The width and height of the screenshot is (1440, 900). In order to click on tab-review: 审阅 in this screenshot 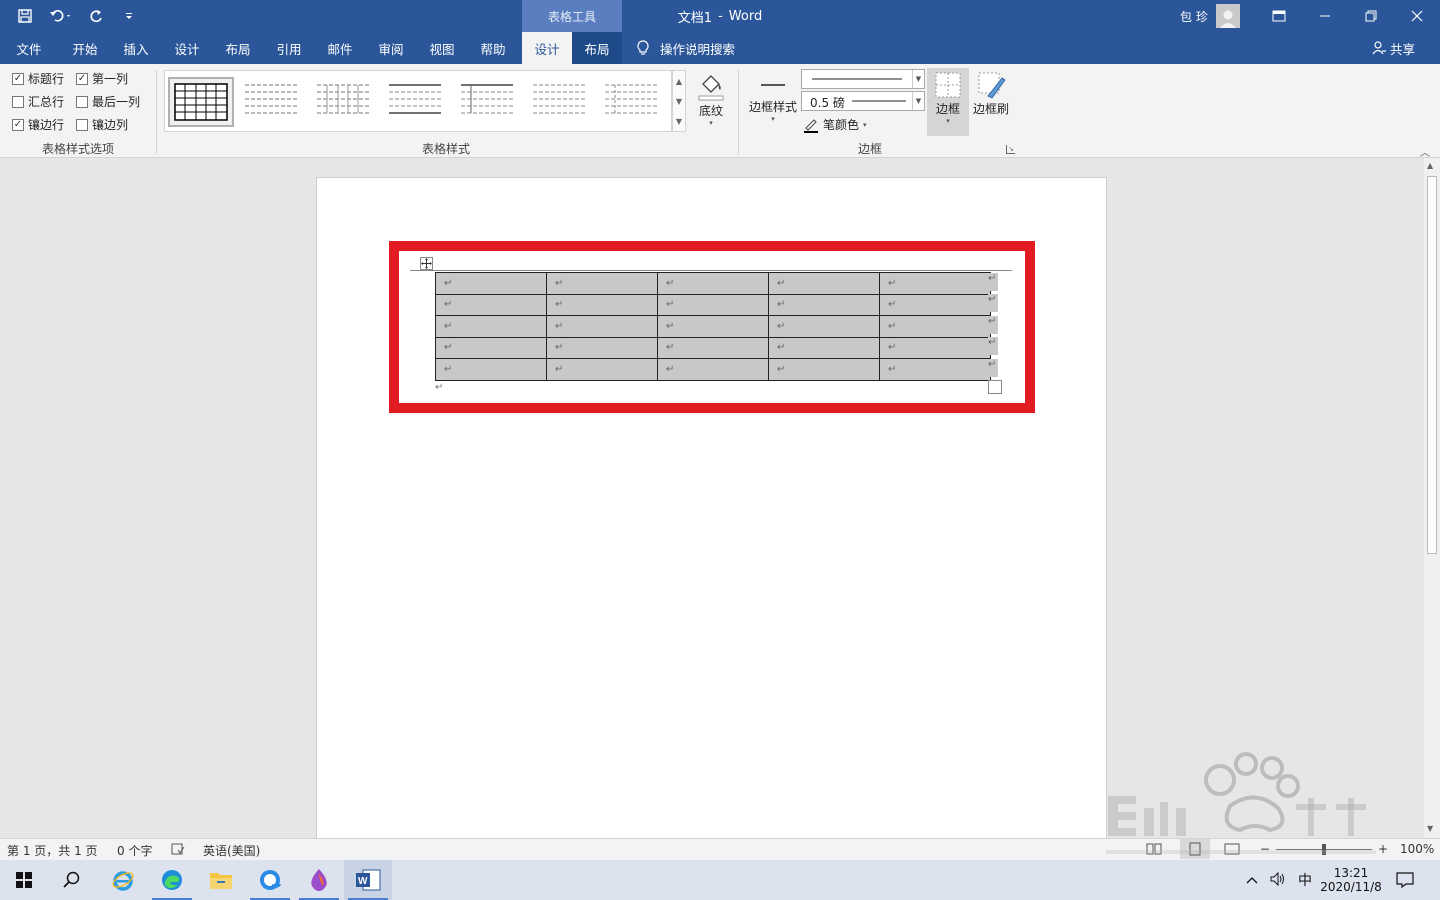, I will do `click(391, 48)`.